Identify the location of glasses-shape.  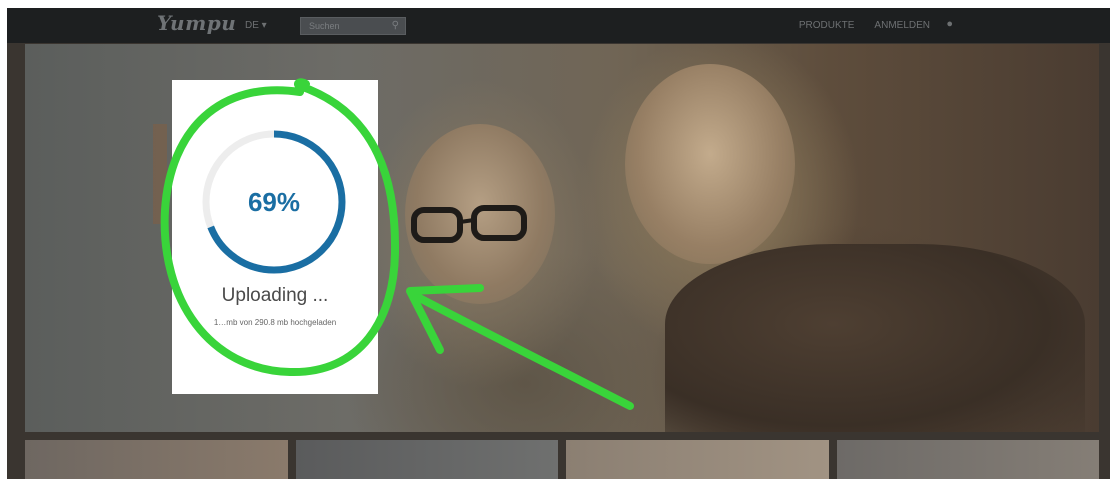
(469, 224).